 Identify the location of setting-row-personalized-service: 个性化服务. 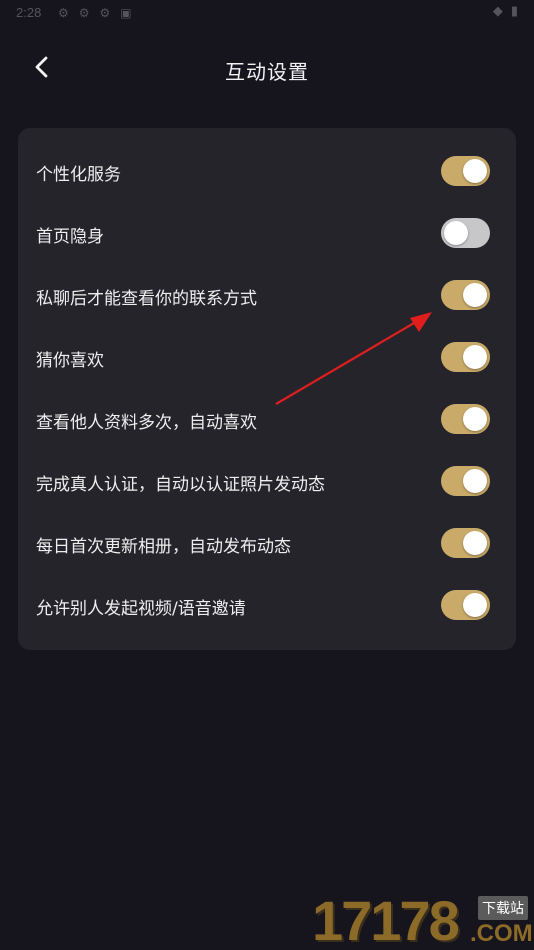
(267, 173).